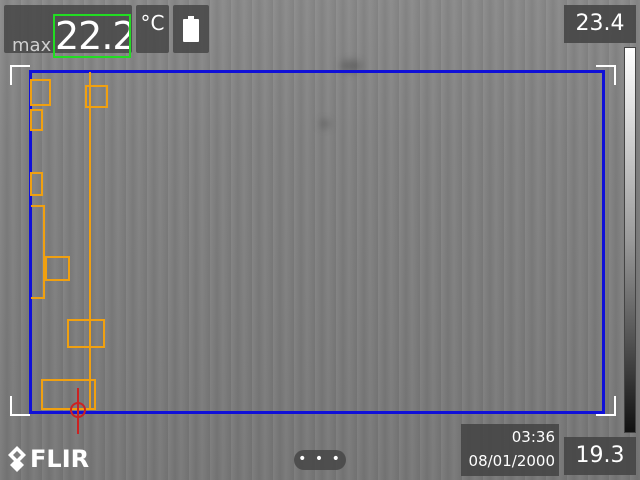 This screenshot has width=640, height=480. I want to click on time-label: 03:36, so click(533, 437).